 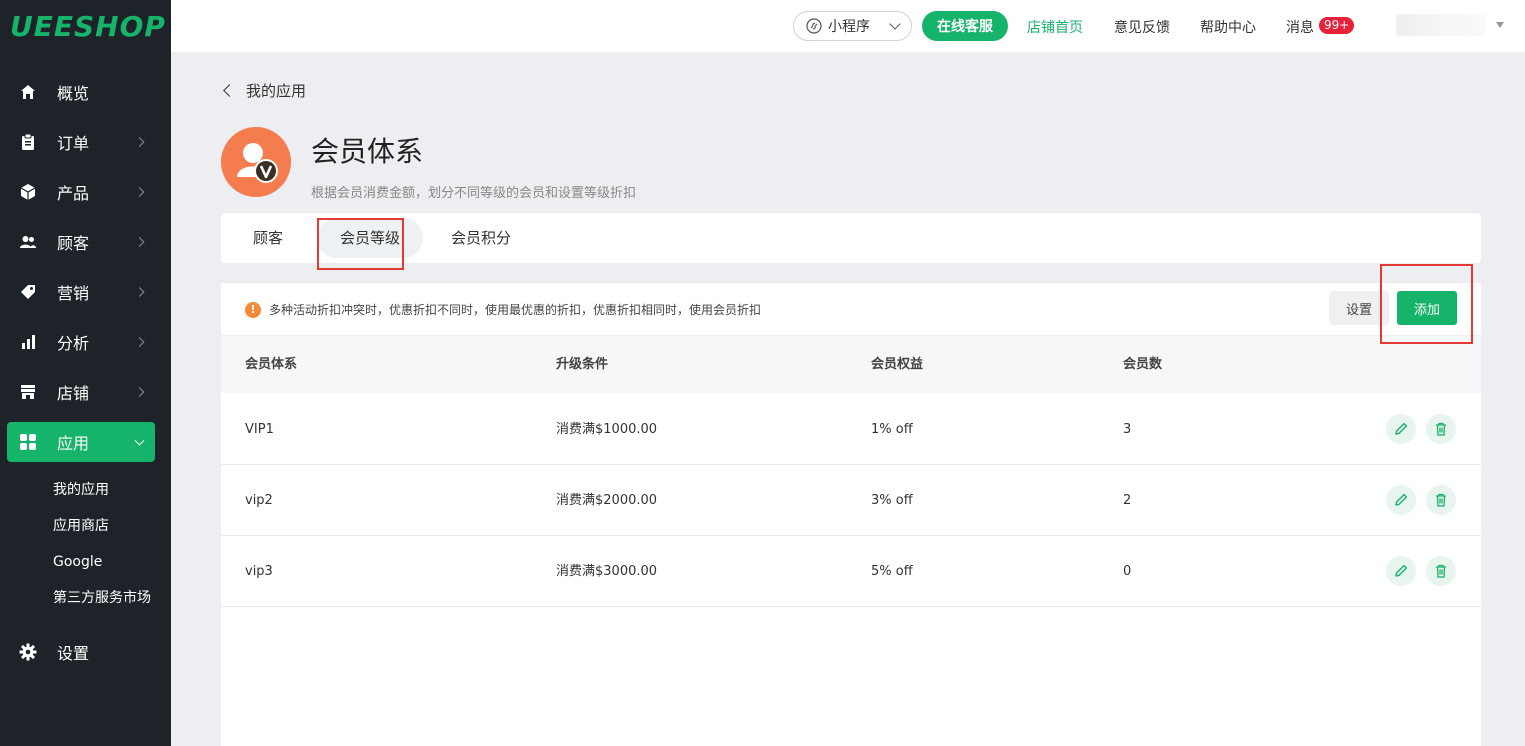 I want to click on member-benefit: 1% off, so click(x=892, y=429).